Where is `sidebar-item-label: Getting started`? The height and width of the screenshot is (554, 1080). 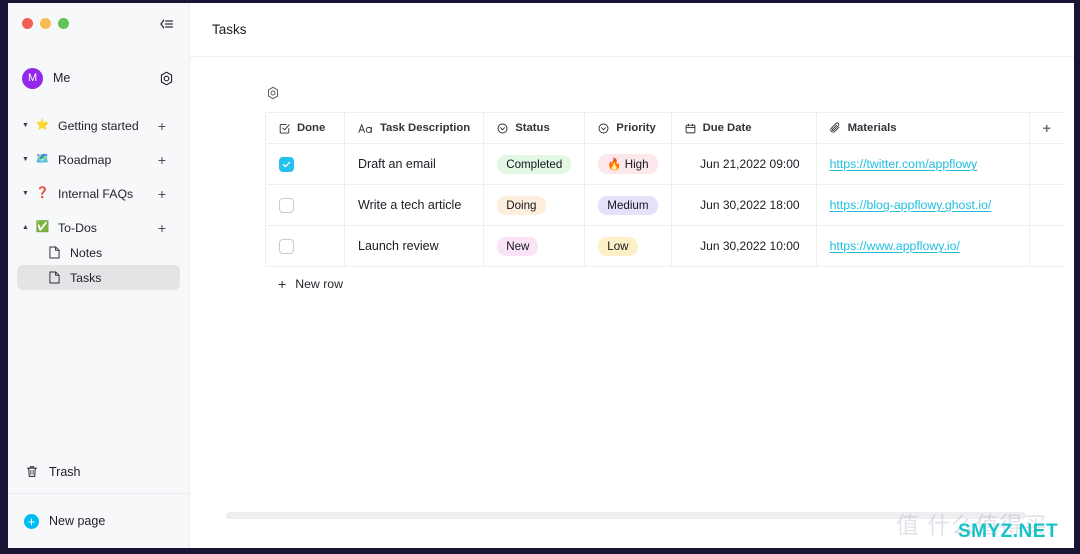
sidebar-item-label: Getting started is located at coordinates (98, 125).